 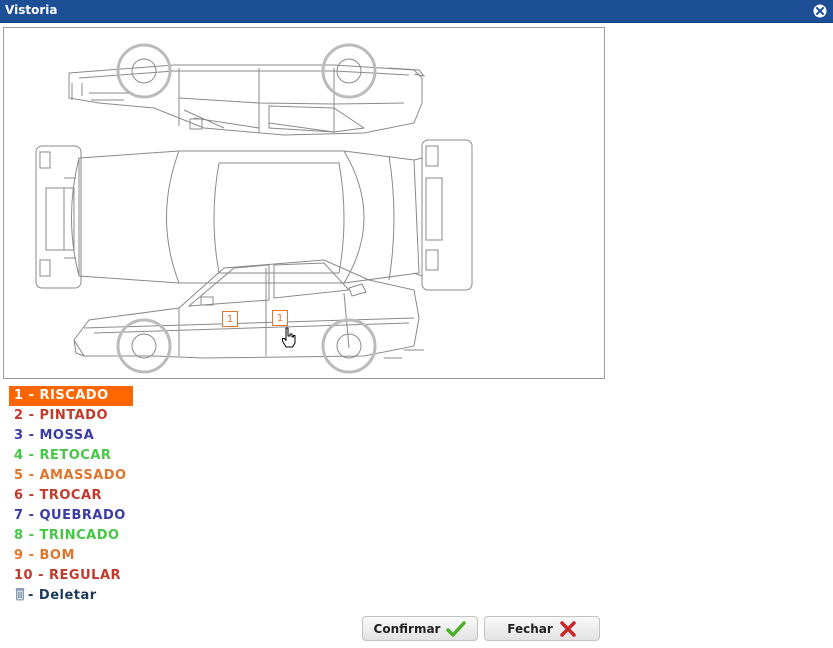 I want to click on legend-item-riscado: 1 - RISCADO, so click(x=71, y=396).